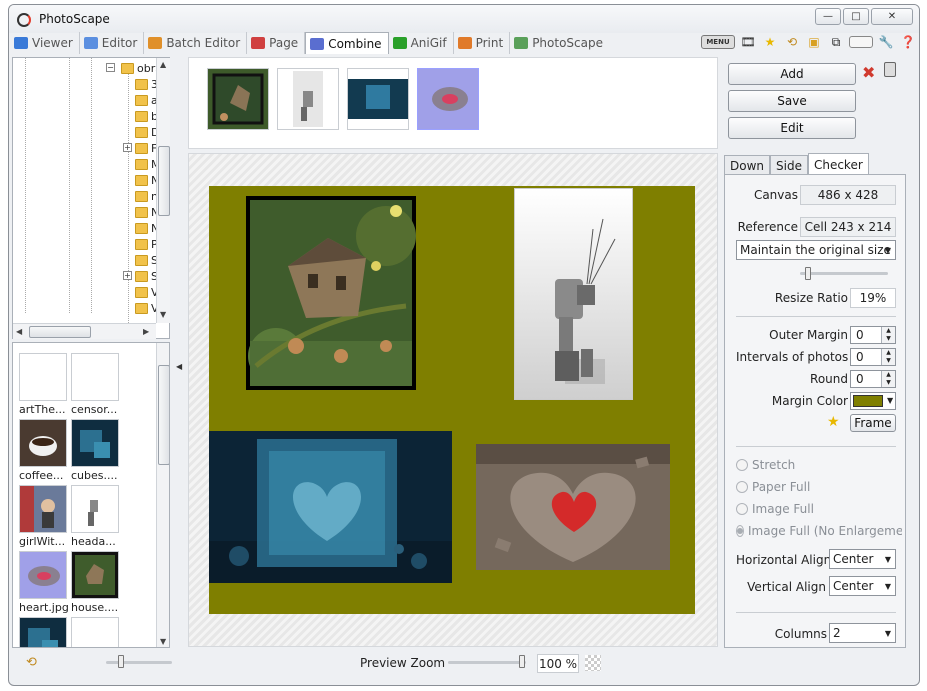 Image resolution: width=927 pixels, height=691 pixels. What do you see at coordinates (861, 42) in the screenshot?
I see `window-icon` at bounding box center [861, 42].